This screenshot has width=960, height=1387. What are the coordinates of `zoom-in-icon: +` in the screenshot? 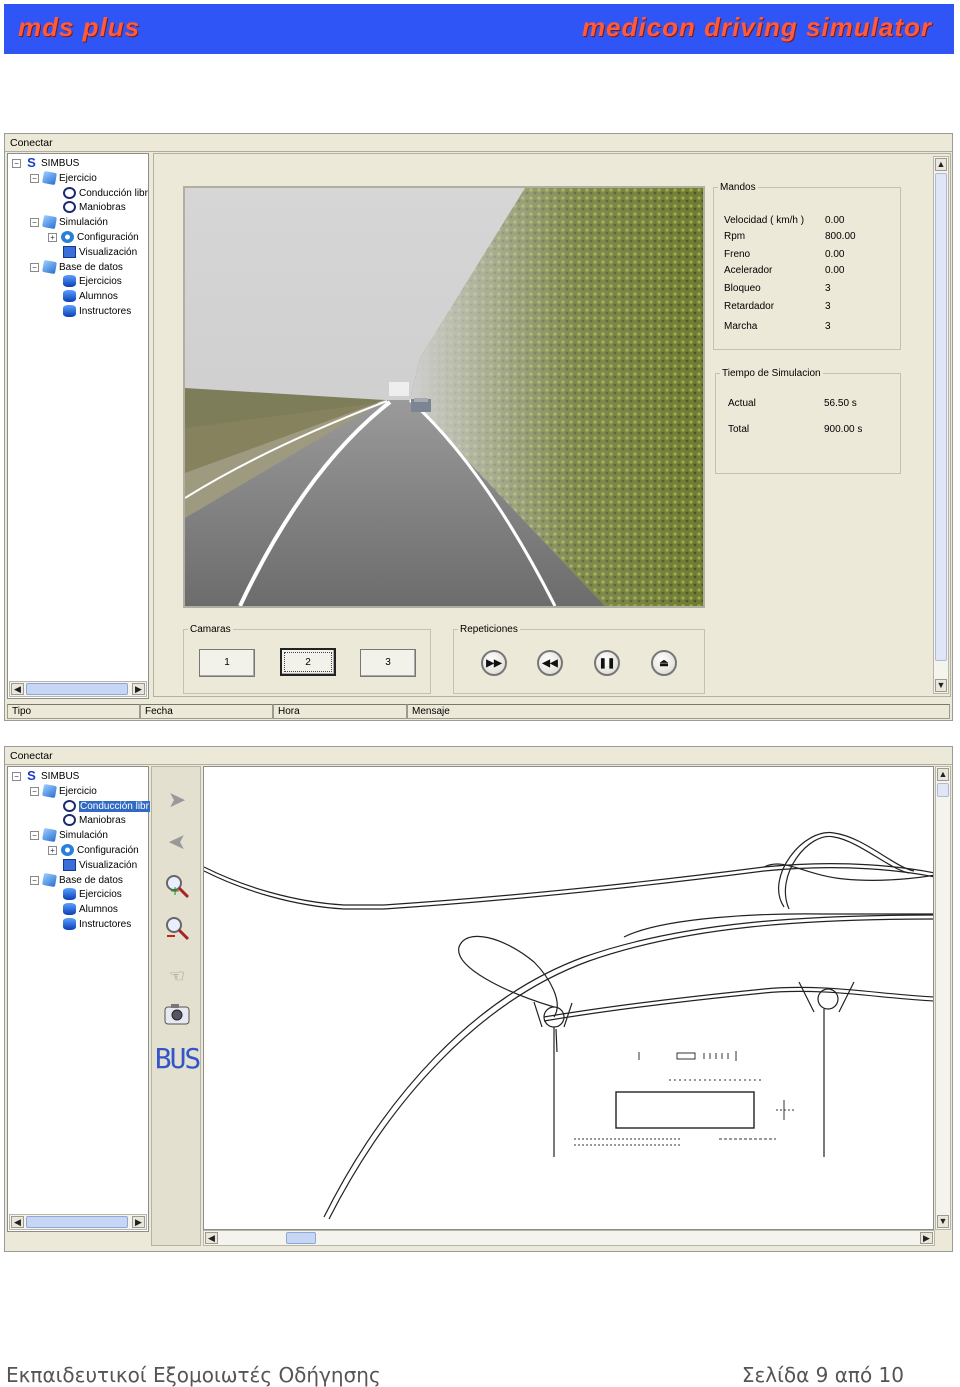 It's located at (177, 886).